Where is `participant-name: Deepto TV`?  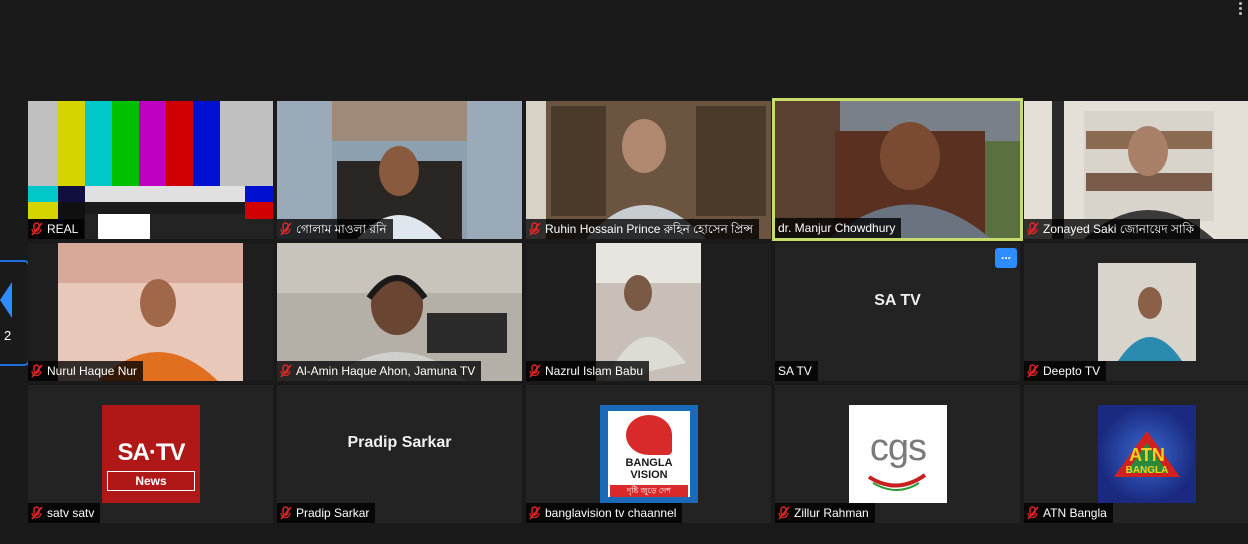
participant-name: Deepto TV is located at coordinates (1065, 371).